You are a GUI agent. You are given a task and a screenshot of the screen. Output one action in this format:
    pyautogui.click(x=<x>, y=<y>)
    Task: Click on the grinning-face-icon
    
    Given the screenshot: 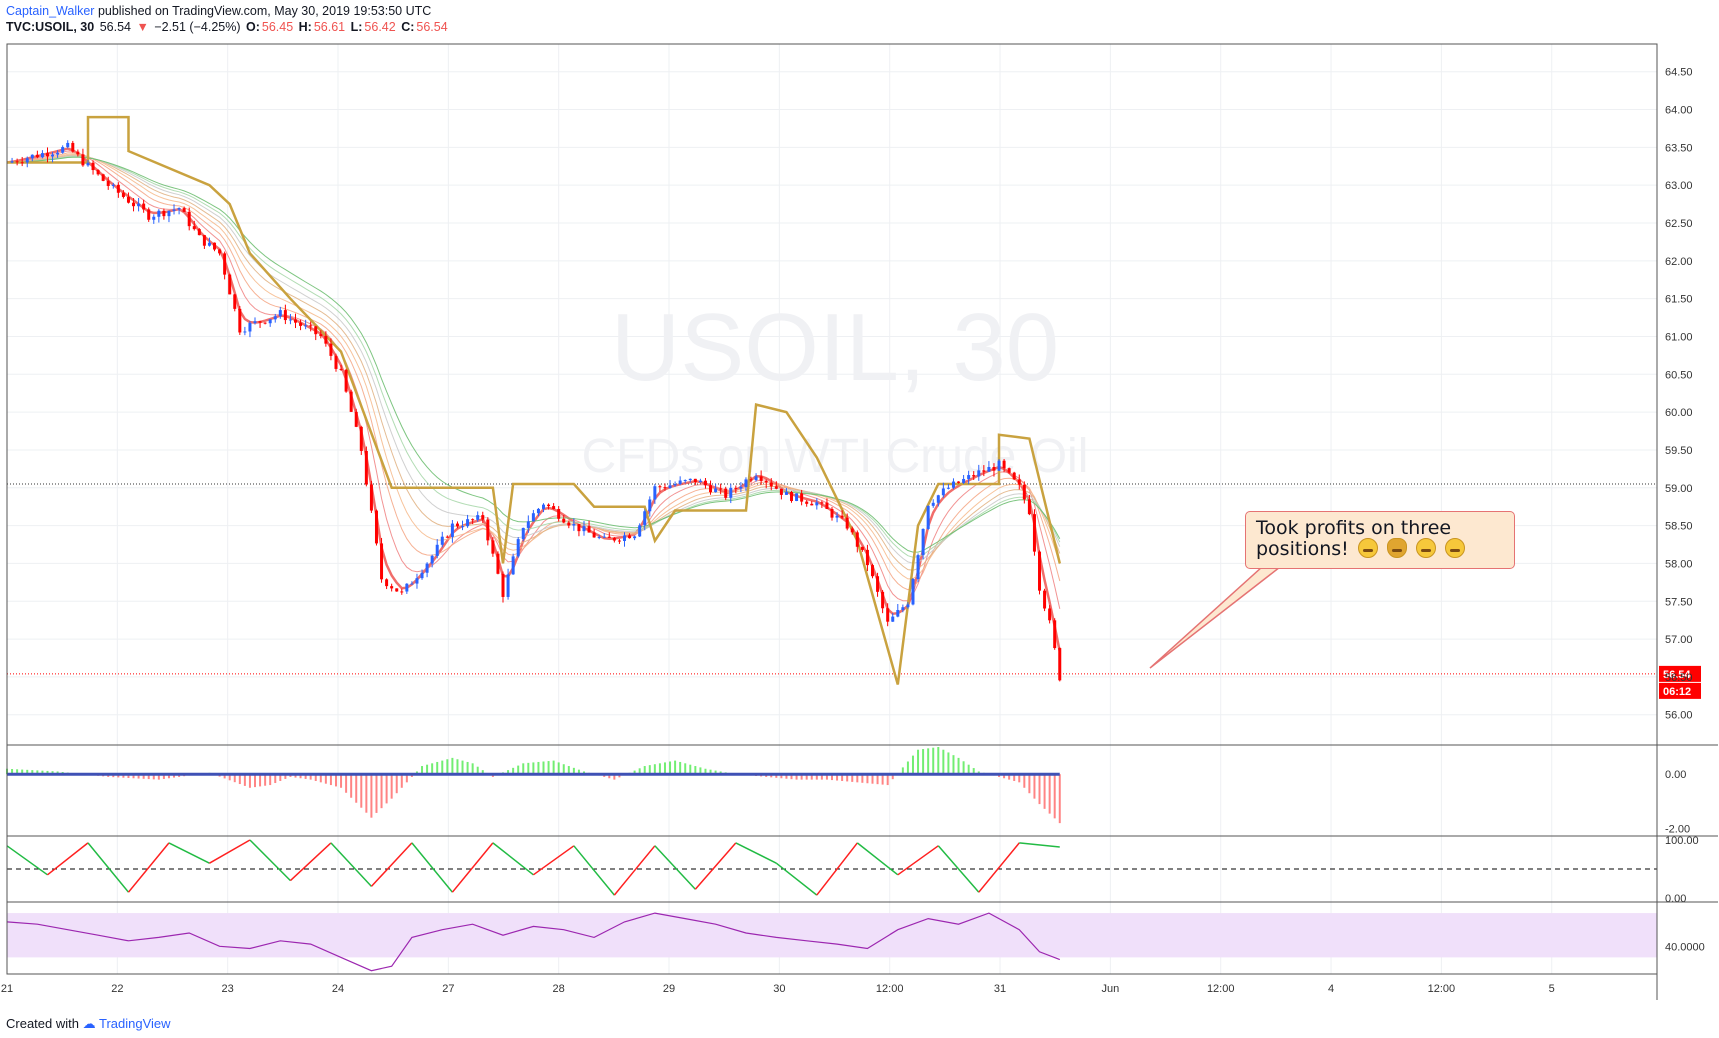 What is the action you would take?
    pyautogui.click(x=1454, y=548)
    